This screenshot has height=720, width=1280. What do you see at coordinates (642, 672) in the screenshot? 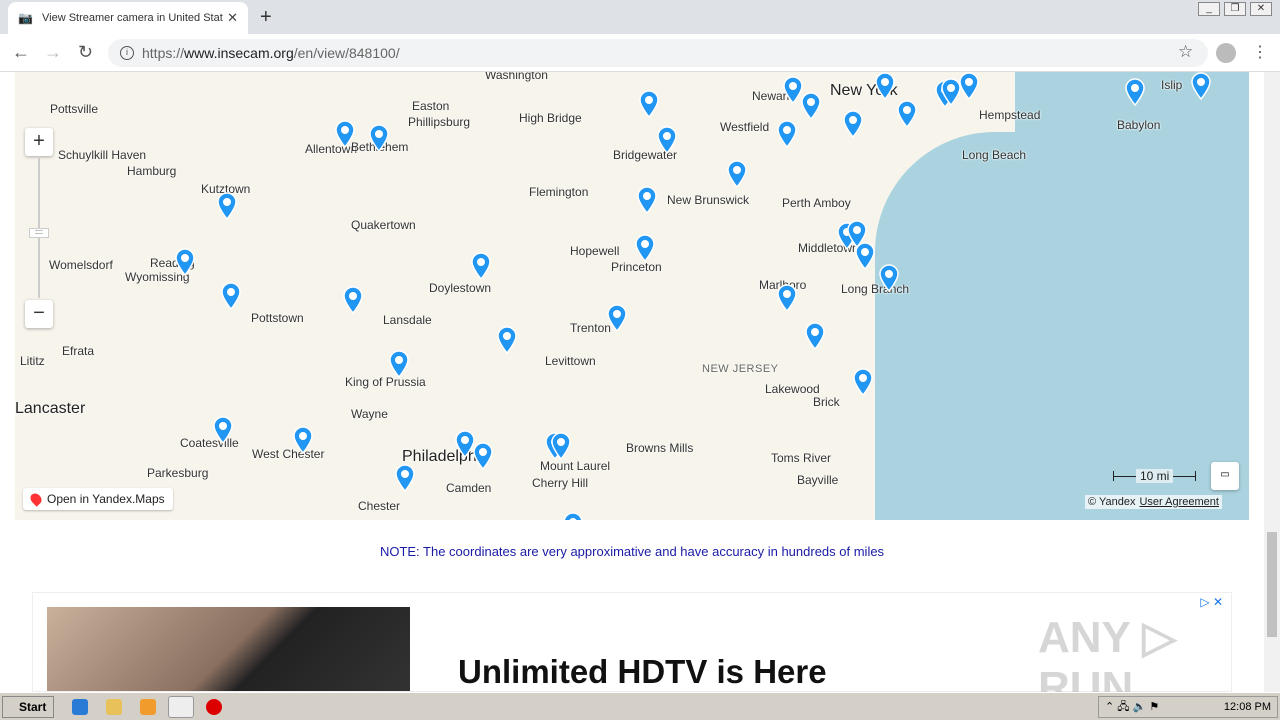
I see `ad-headline: Unlimited HDTV is Here` at bounding box center [642, 672].